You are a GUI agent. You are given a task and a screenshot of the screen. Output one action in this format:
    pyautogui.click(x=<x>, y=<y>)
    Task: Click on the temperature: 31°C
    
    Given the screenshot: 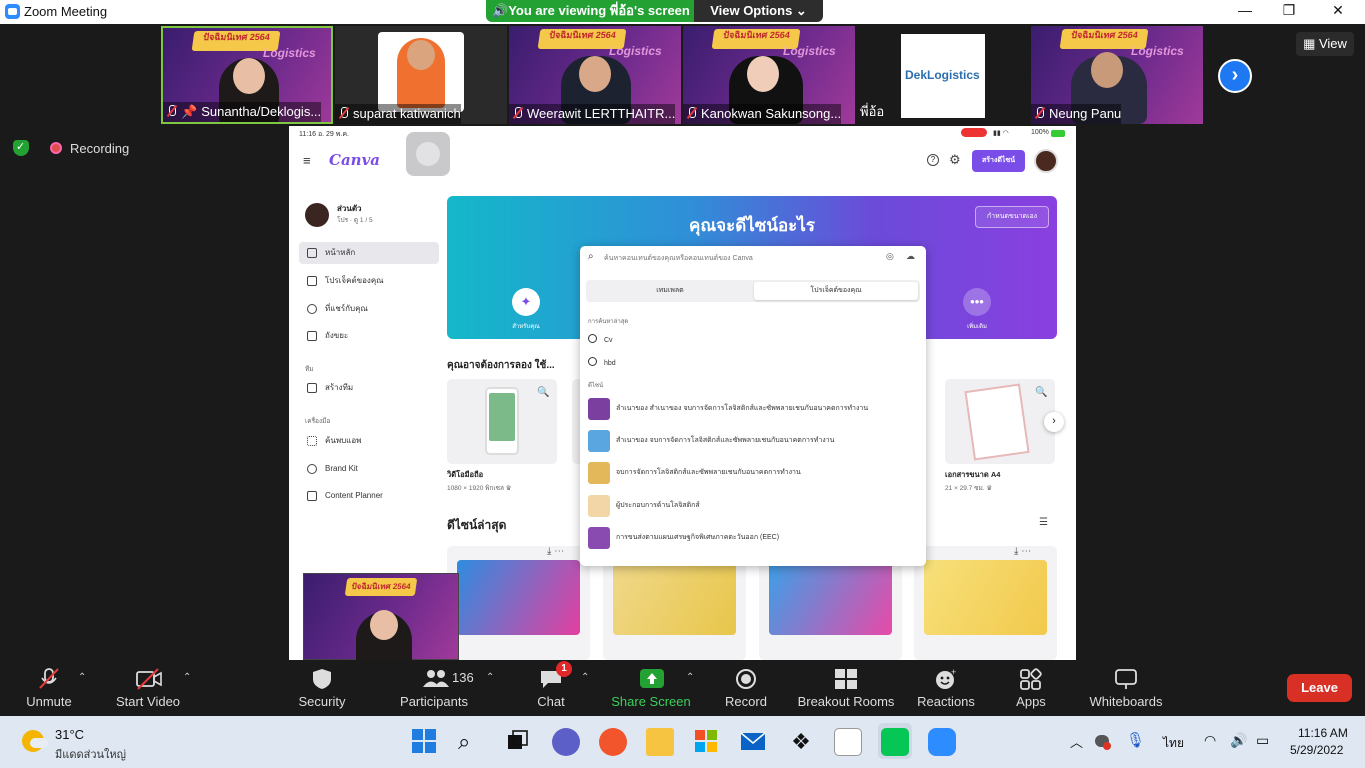 What is the action you would take?
    pyautogui.click(x=69, y=734)
    